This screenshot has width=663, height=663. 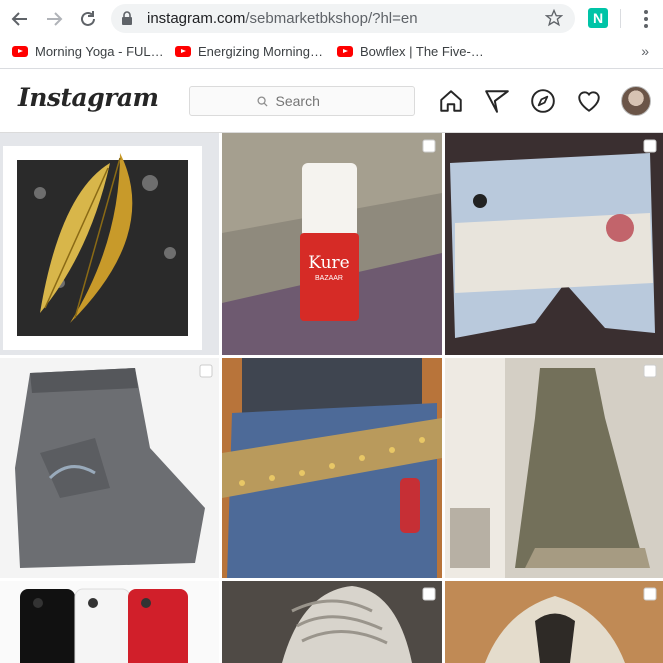 I want to click on address-bar: instagram.com/sebmarketbkshop/?hl=en, so click(x=343, y=18).